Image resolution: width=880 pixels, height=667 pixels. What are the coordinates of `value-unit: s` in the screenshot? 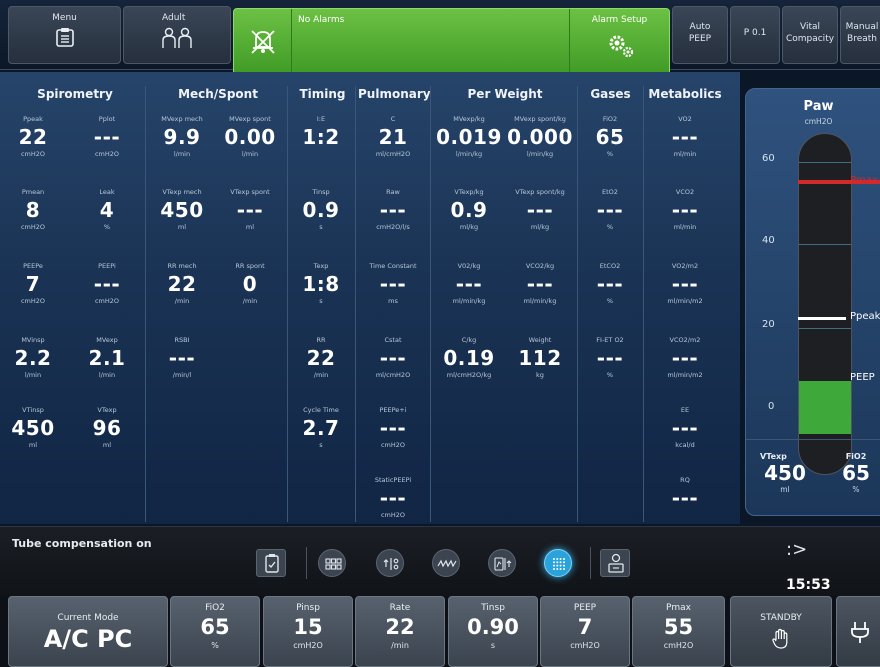 It's located at (321, 227).